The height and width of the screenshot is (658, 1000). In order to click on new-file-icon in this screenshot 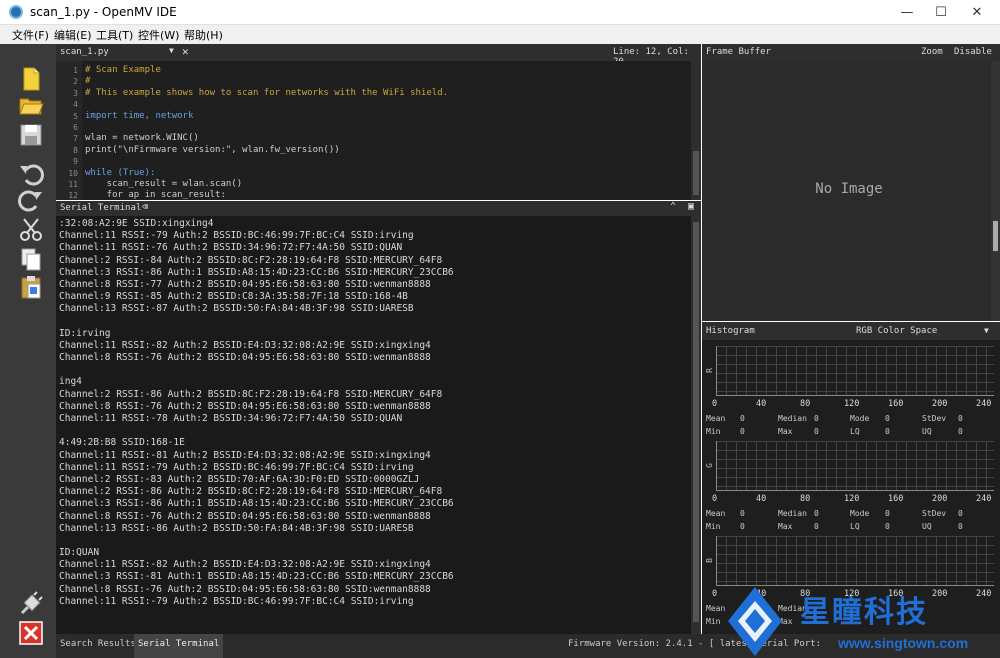, I will do `click(31, 79)`.